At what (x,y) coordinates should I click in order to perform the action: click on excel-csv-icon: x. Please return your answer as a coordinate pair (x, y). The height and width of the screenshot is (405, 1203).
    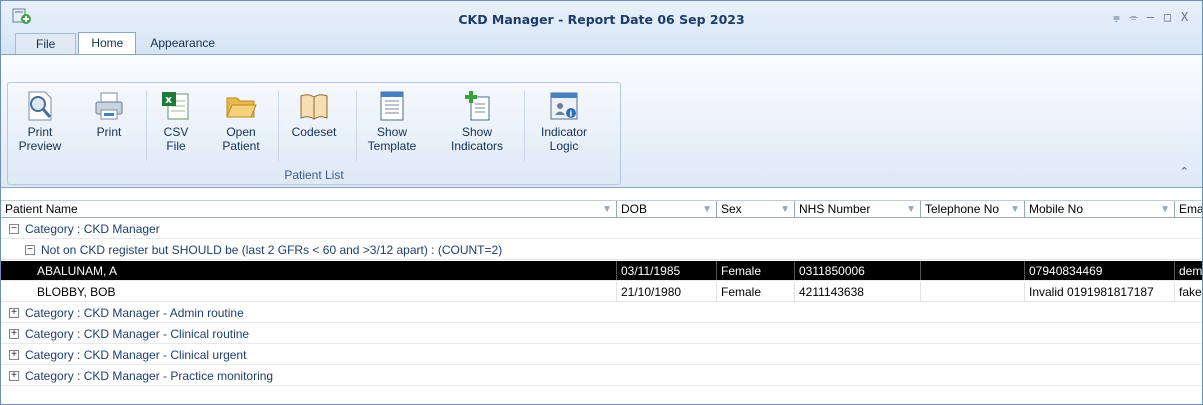
    Looking at the image, I should click on (176, 106).